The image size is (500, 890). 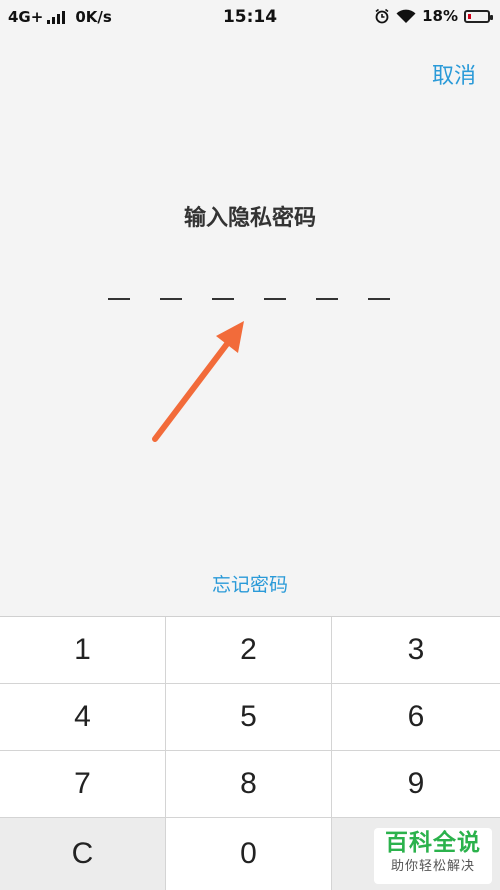 I want to click on status-right: 18%, so click(x=433, y=16).